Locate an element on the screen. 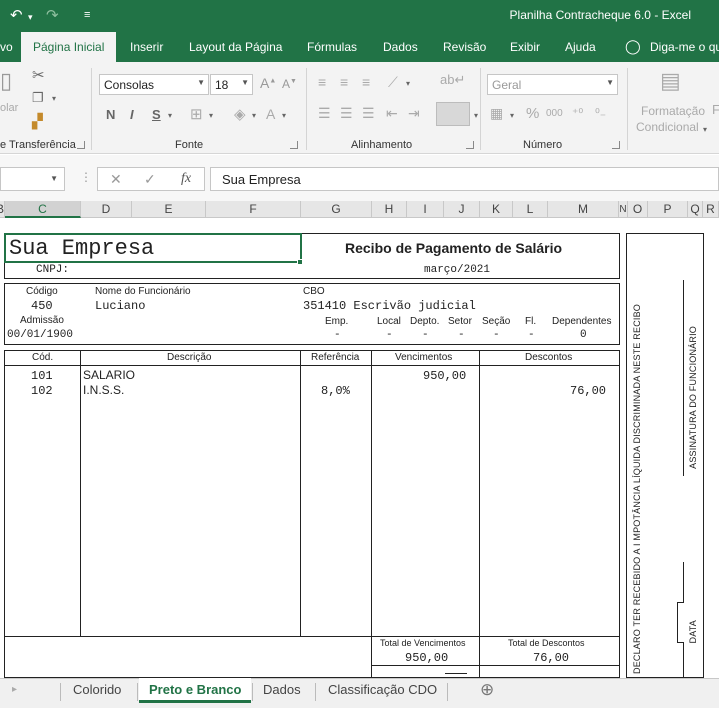 The image size is (719, 708). font-launcher-icon is located at coordinates (294, 145).